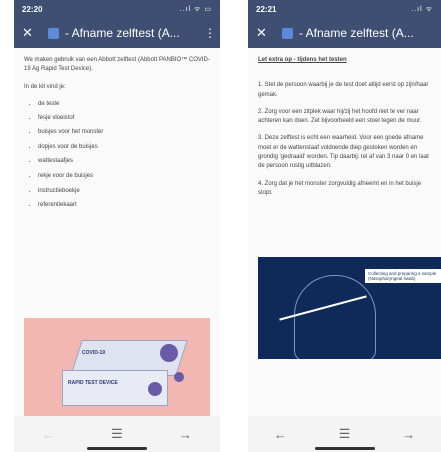  I want to click on list-item: wattestaafjes, so click(124, 161).